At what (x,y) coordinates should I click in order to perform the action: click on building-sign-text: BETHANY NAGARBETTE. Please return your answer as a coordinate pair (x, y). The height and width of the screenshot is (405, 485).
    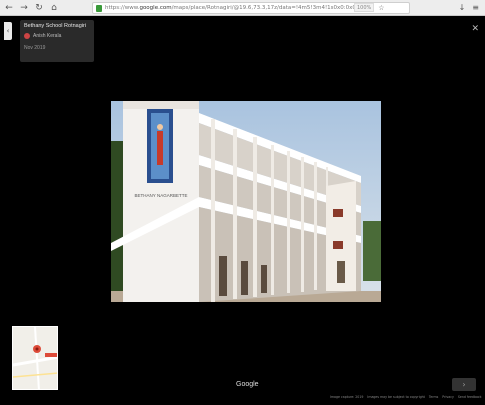
    Looking at the image, I should click on (161, 195).